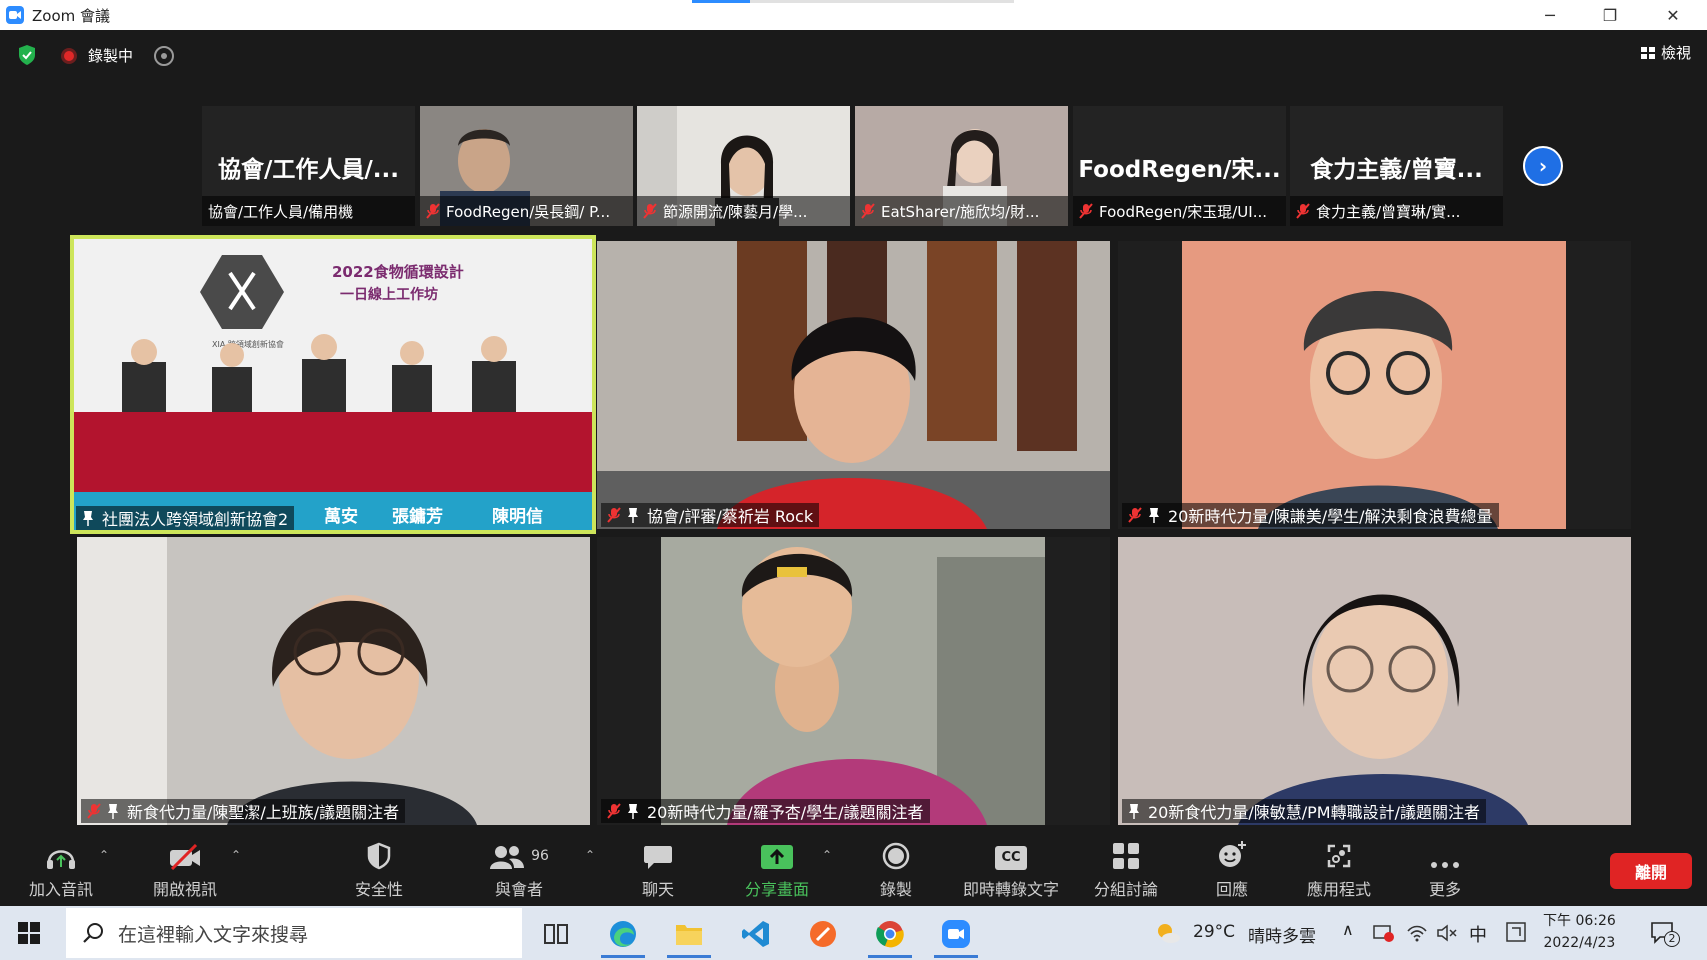  I want to click on tray-app-icon, so click(1384, 933).